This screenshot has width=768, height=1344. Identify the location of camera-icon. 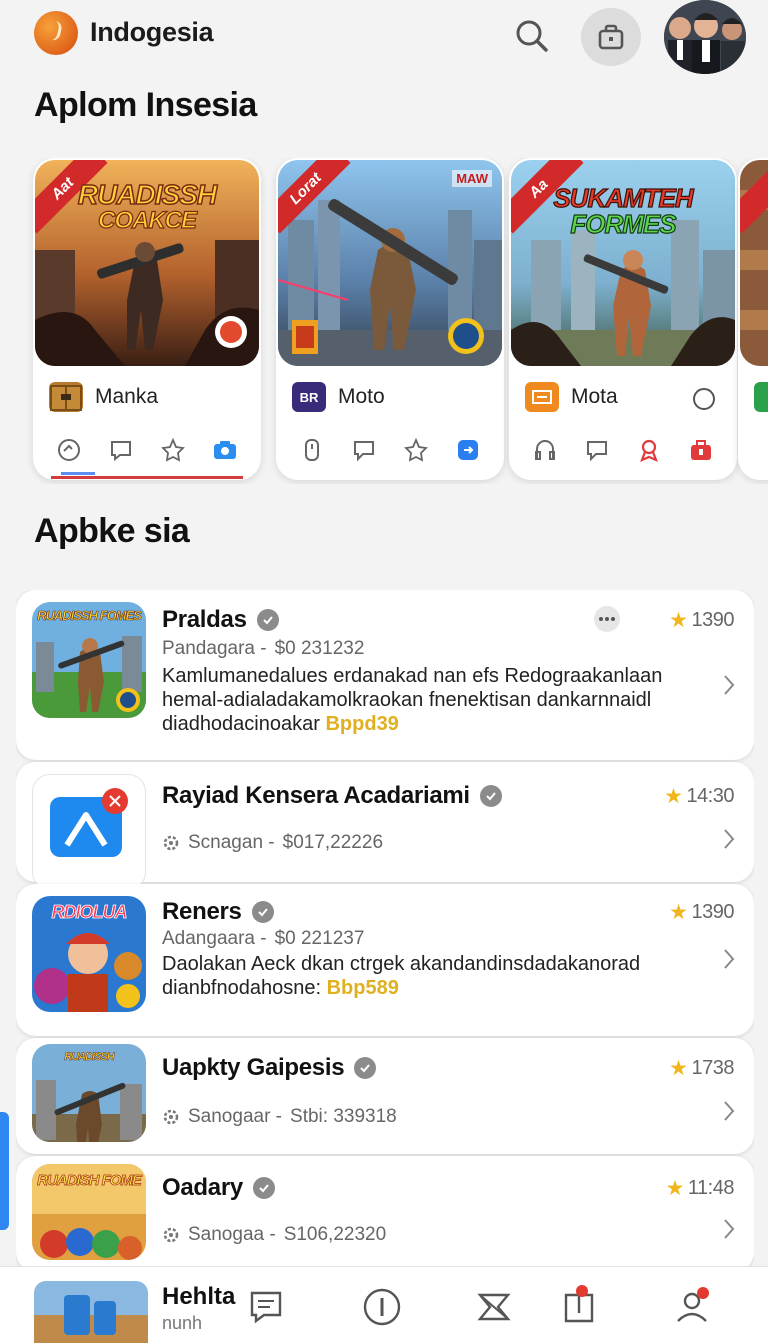
(225, 450).